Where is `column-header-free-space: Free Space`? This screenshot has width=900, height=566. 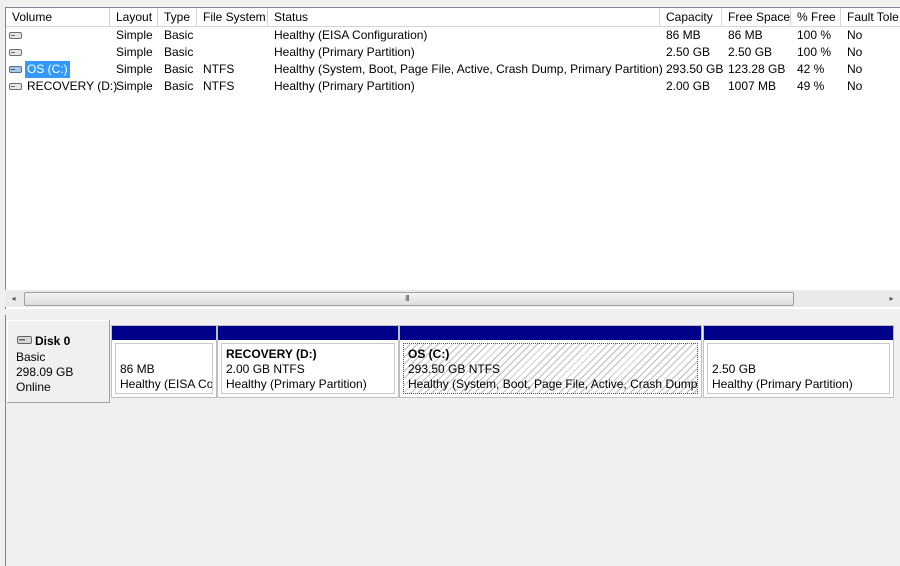 column-header-free-space: Free Space is located at coordinates (756, 17).